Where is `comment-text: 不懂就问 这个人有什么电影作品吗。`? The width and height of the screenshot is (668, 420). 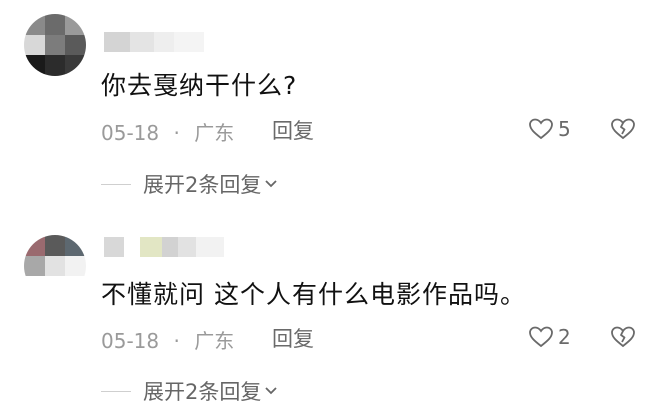 comment-text: 不懂就问 这个人有什么电影作品吗。 is located at coordinates (313, 294).